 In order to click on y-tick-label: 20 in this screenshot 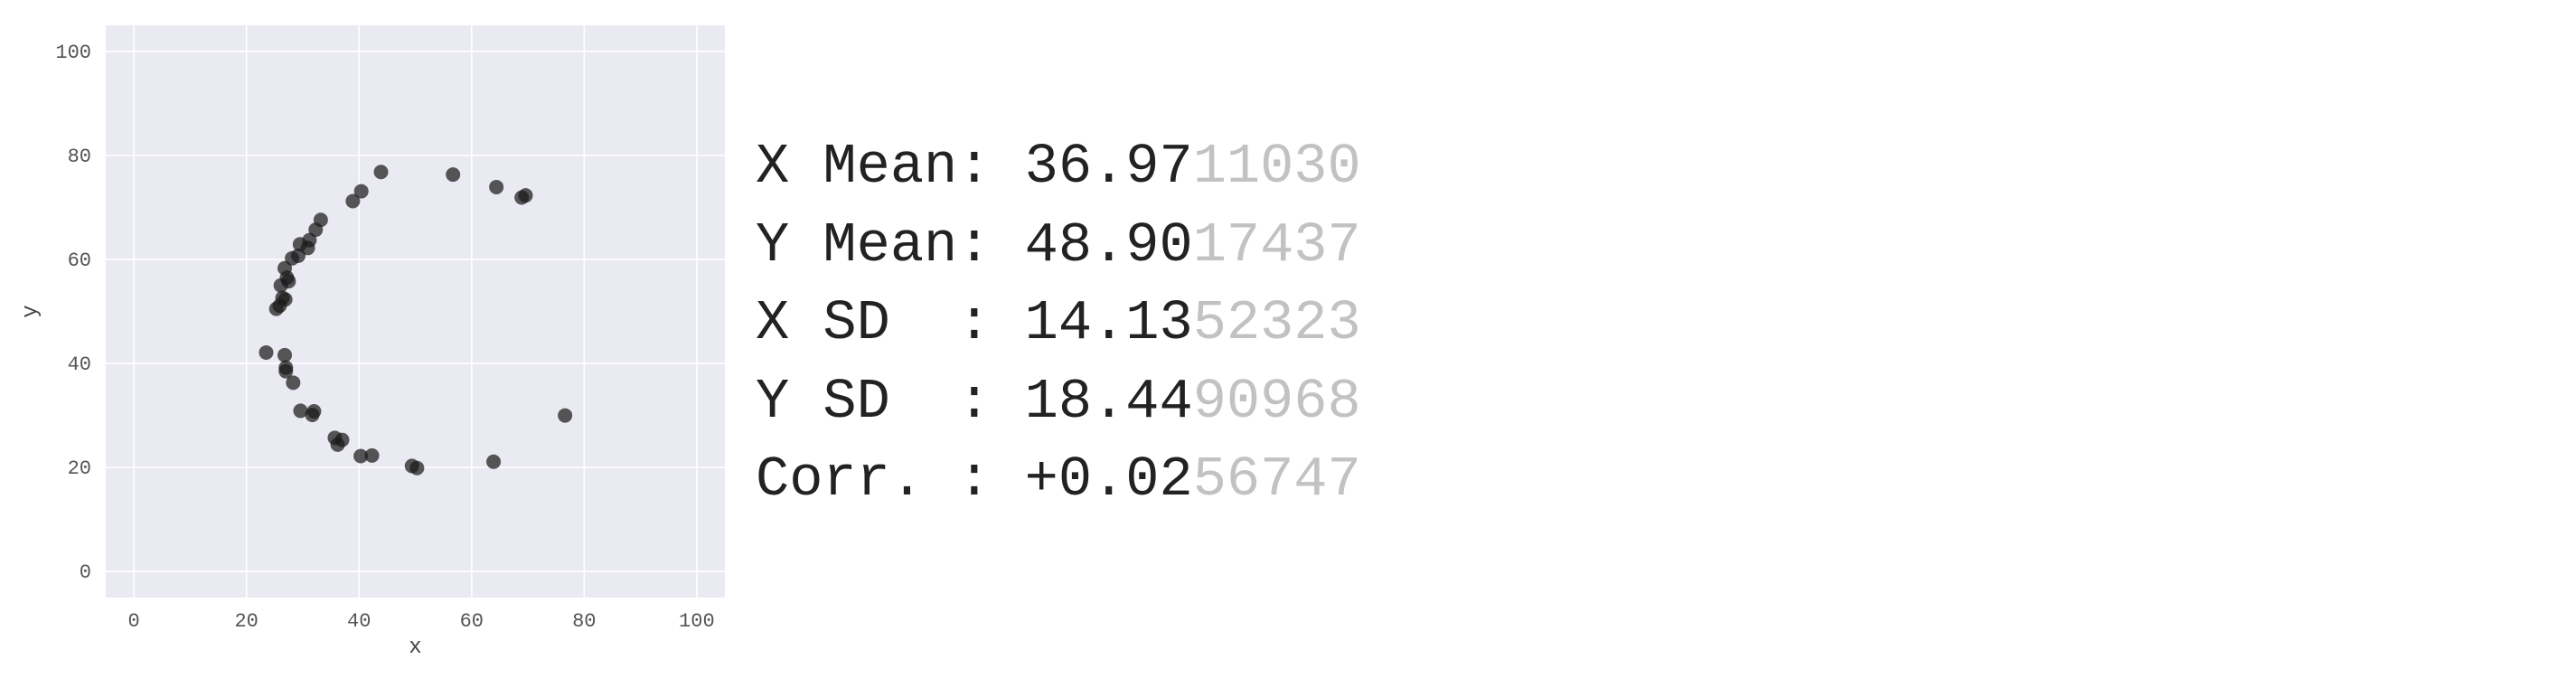, I will do `click(79, 468)`.